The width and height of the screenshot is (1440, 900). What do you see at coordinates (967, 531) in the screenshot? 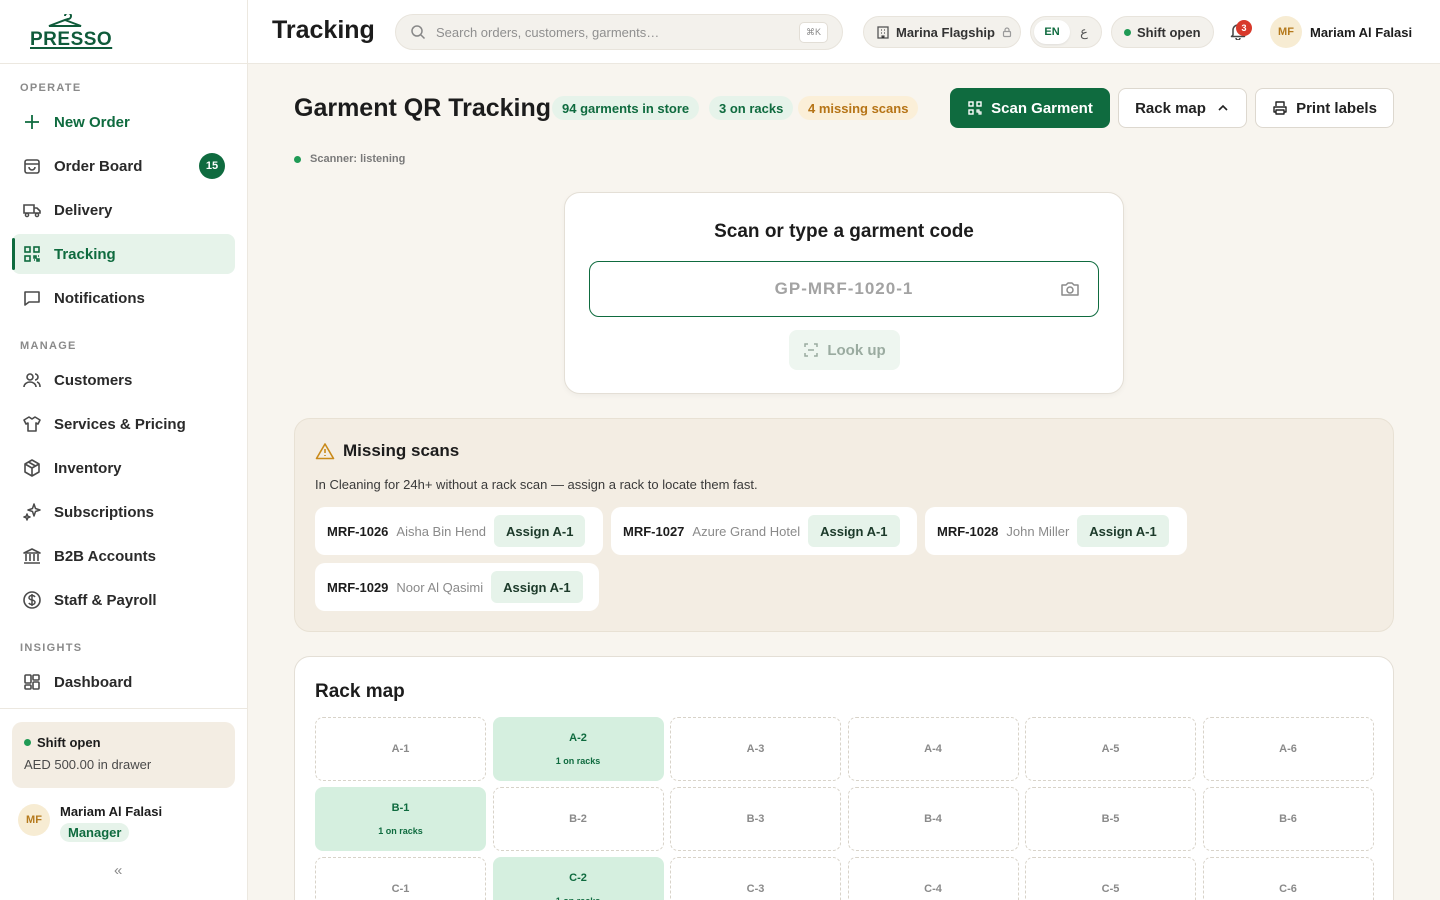
I see `order-code: MRF-1028` at bounding box center [967, 531].